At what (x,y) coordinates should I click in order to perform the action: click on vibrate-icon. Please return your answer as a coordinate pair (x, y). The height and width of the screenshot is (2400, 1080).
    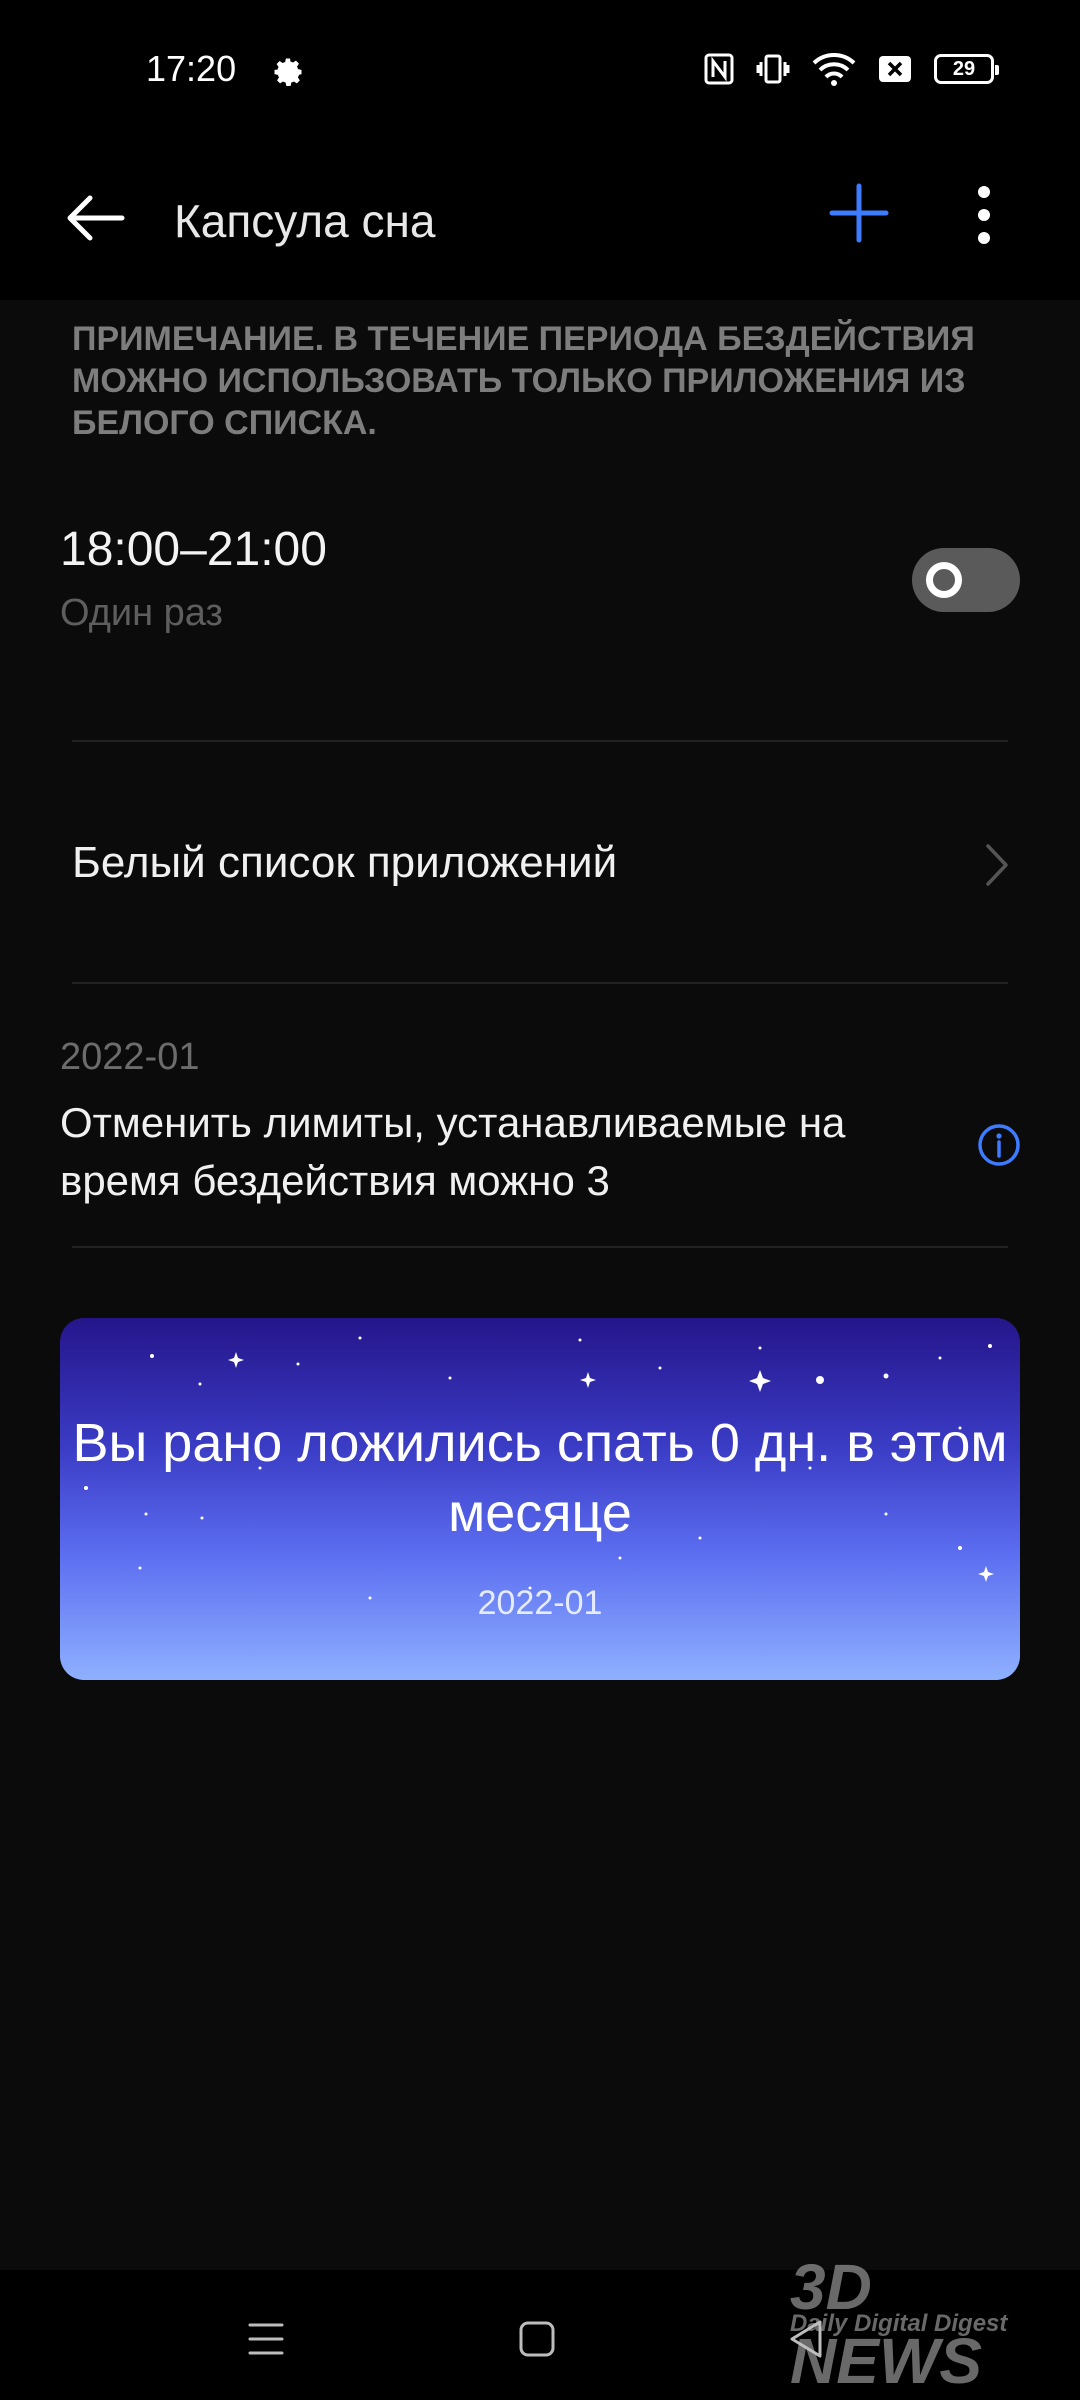
    Looking at the image, I should click on (773, 69).